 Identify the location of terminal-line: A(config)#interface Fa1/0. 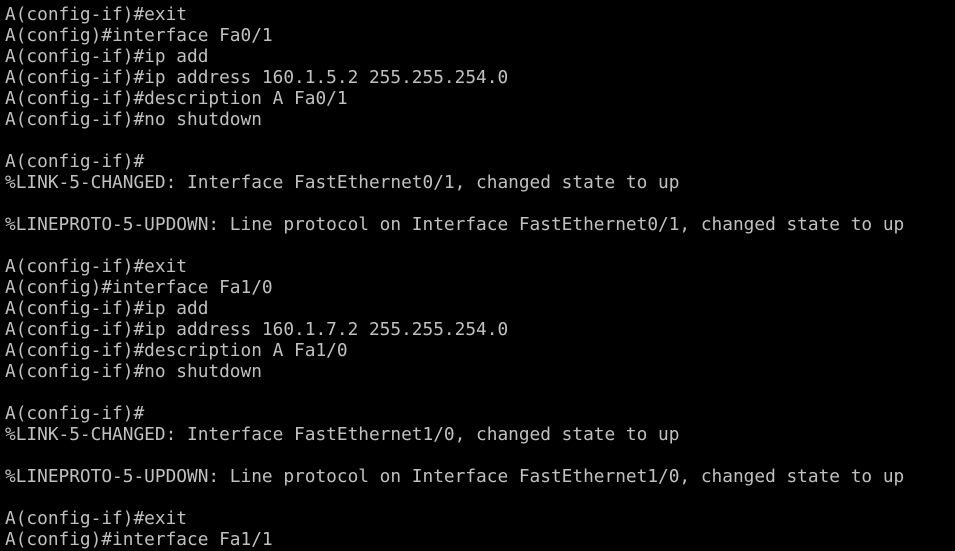
(139, 287).